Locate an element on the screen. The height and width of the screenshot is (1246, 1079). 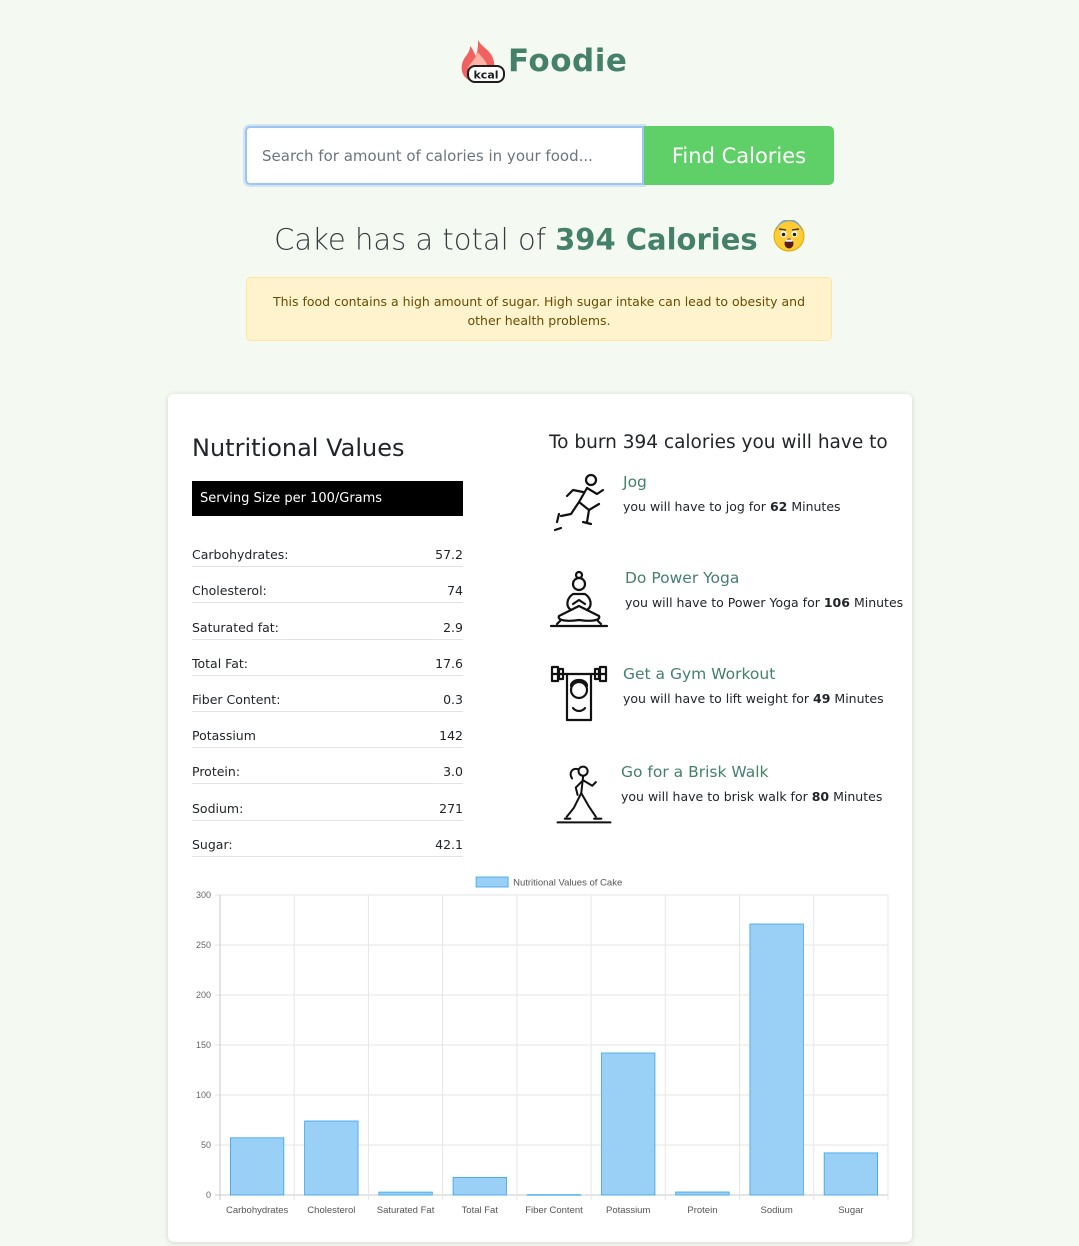
y-tick-label: 250 is located at coordinates (203, 945).